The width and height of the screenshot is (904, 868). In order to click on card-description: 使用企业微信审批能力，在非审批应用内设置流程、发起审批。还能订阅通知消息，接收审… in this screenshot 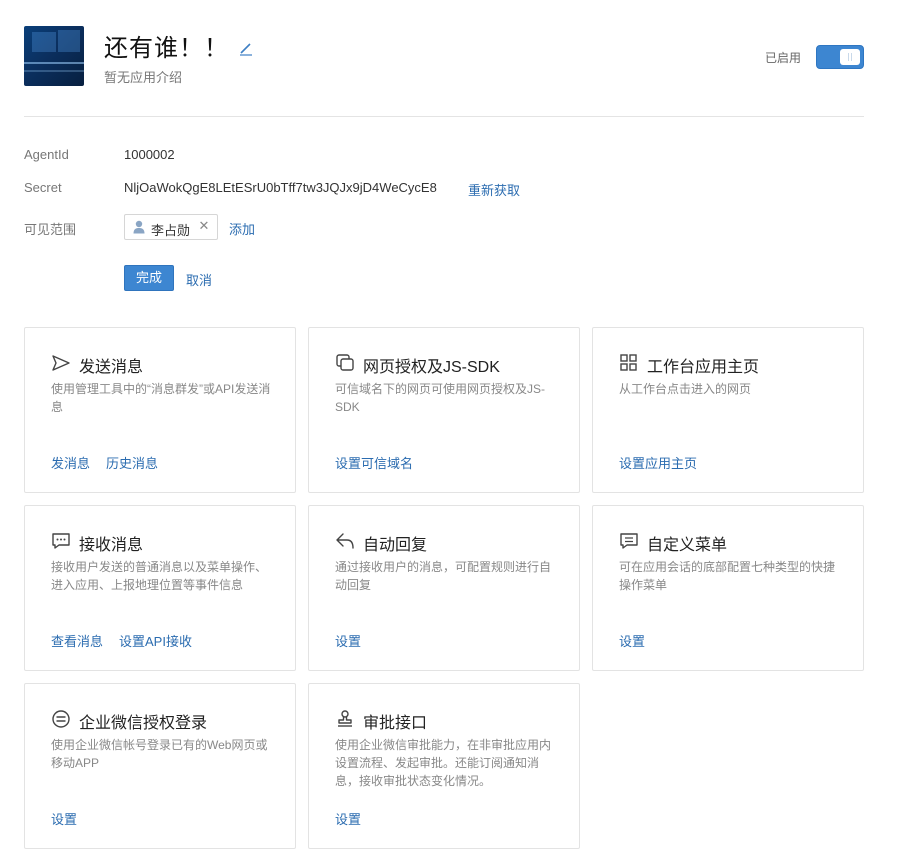, I will do `click(443, 763)`.